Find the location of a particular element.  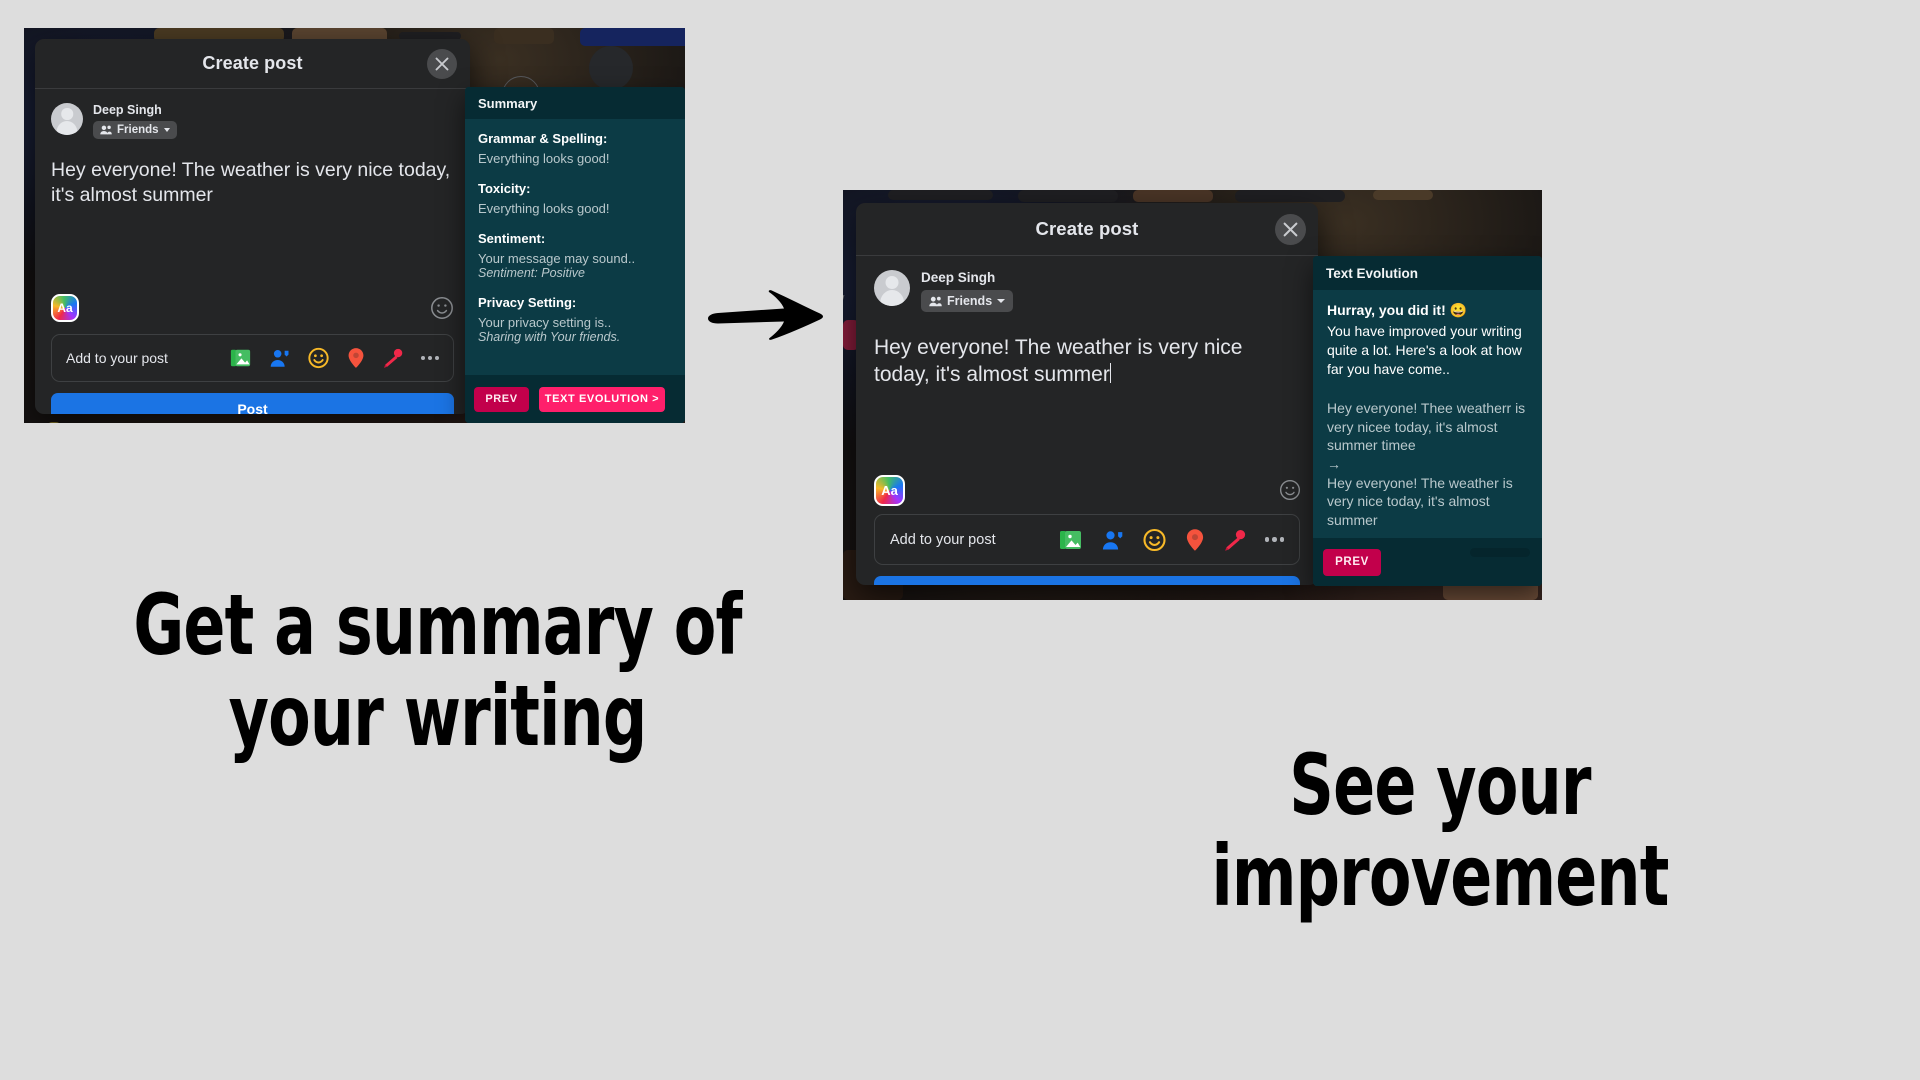

summary-section-label: Toxicity: is located at coordinates (504, 188).